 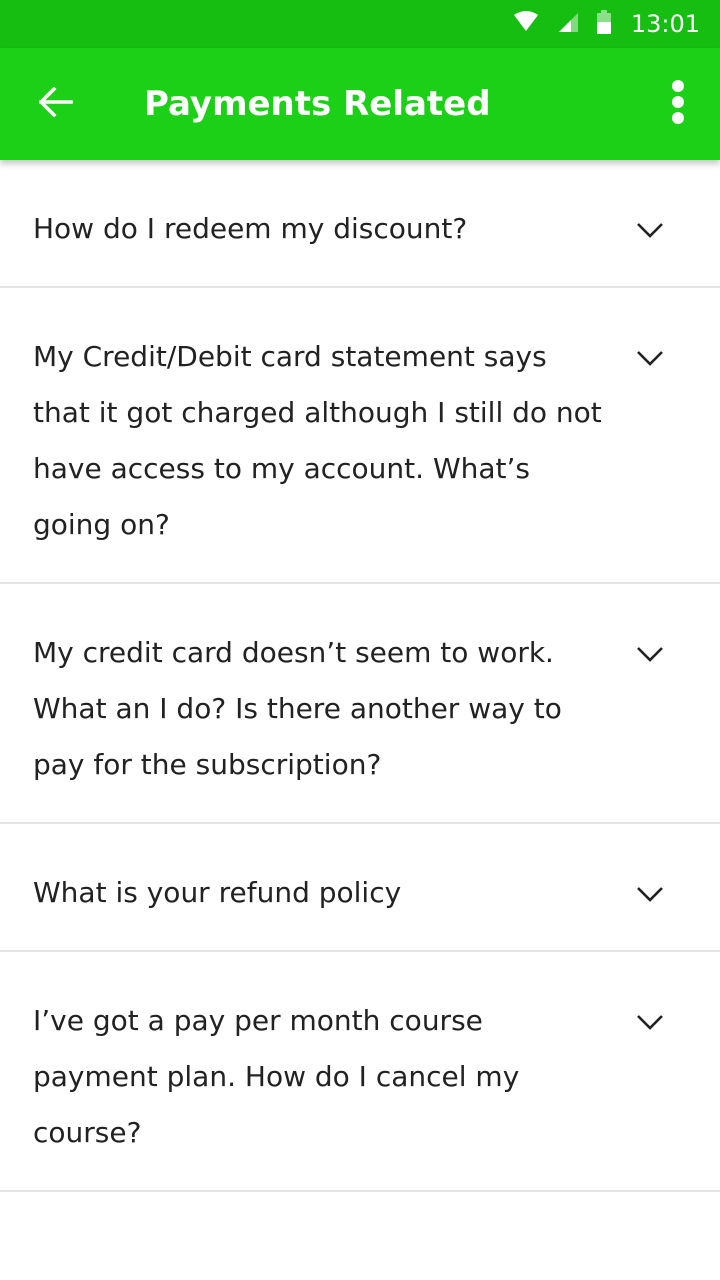 I want to click on faq-question: How do I redeem my discount?, so click(x=250, y=228).